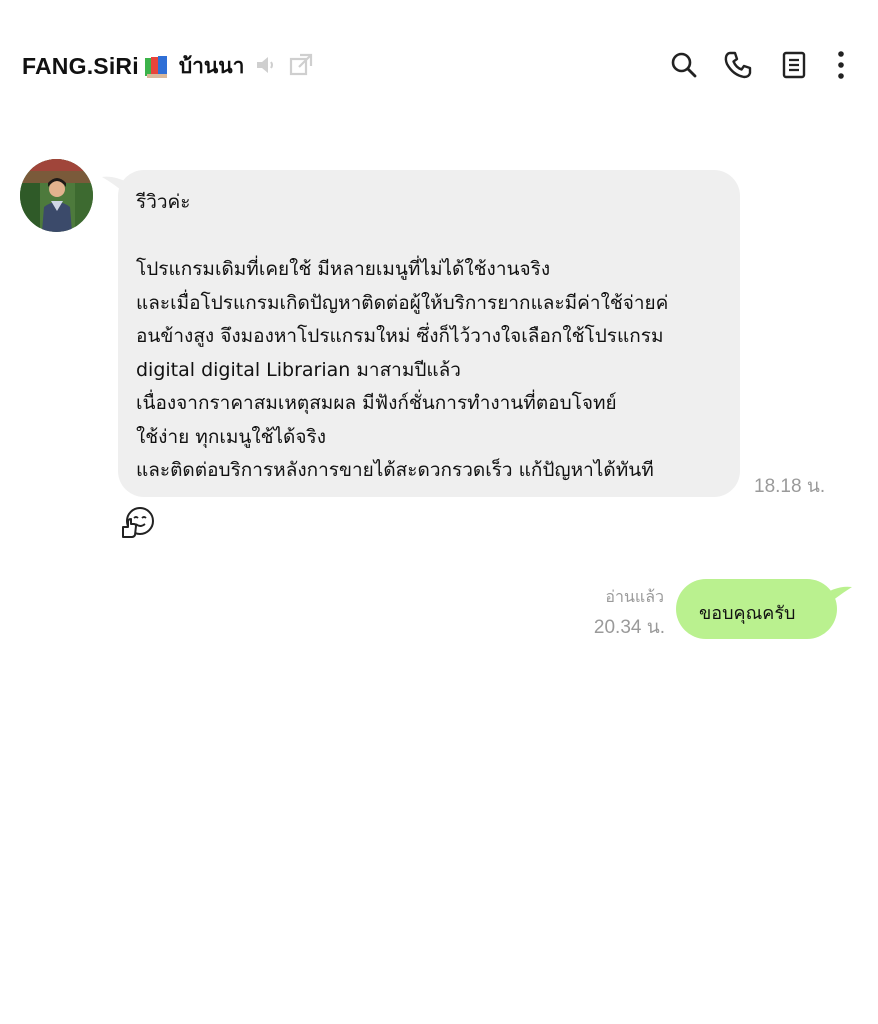 The image size is (878, 1024). What do you see at coordinates (794, 65) in the screenshot?
I see `notes-icon` at bounding box center [794, 65].